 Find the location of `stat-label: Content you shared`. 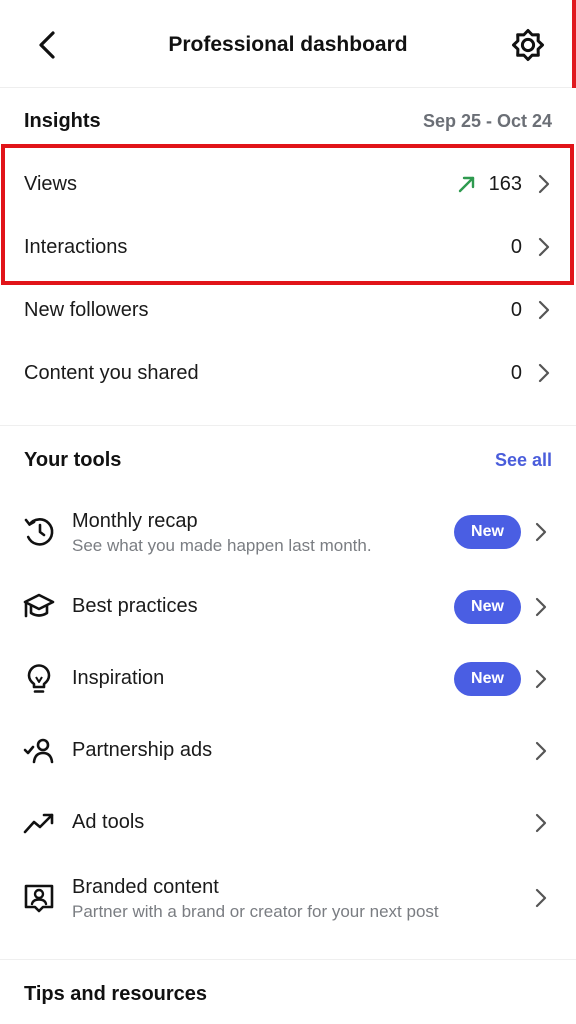

stat-label: Content you shared is located at coordinates (111, 372).